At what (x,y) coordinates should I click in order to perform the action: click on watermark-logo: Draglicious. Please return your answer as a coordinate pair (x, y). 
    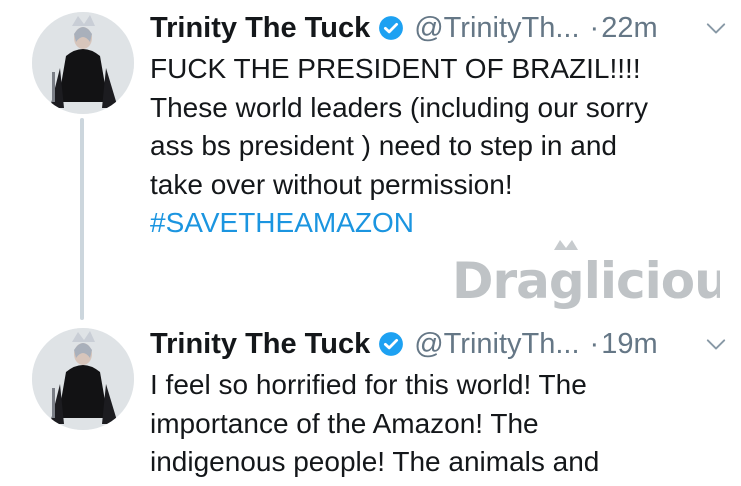
    Looking at the image, I should click on (585, 278).